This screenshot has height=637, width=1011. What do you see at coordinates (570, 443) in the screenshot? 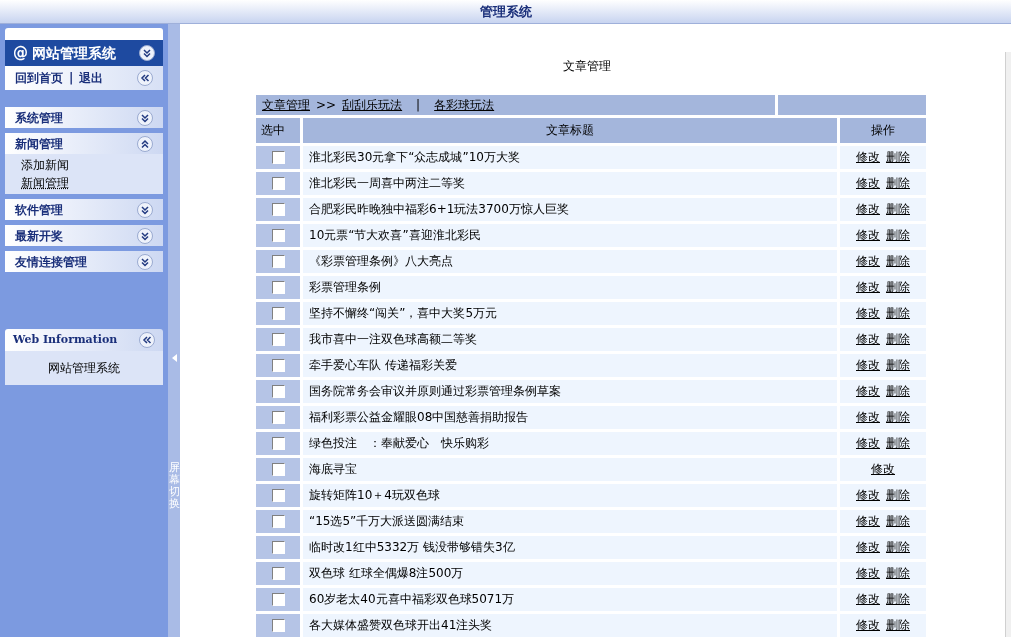
I see `article-title-cell: 绿色投注 ：奉献爱心 快乐购彩` at bounding box center [570, 443].